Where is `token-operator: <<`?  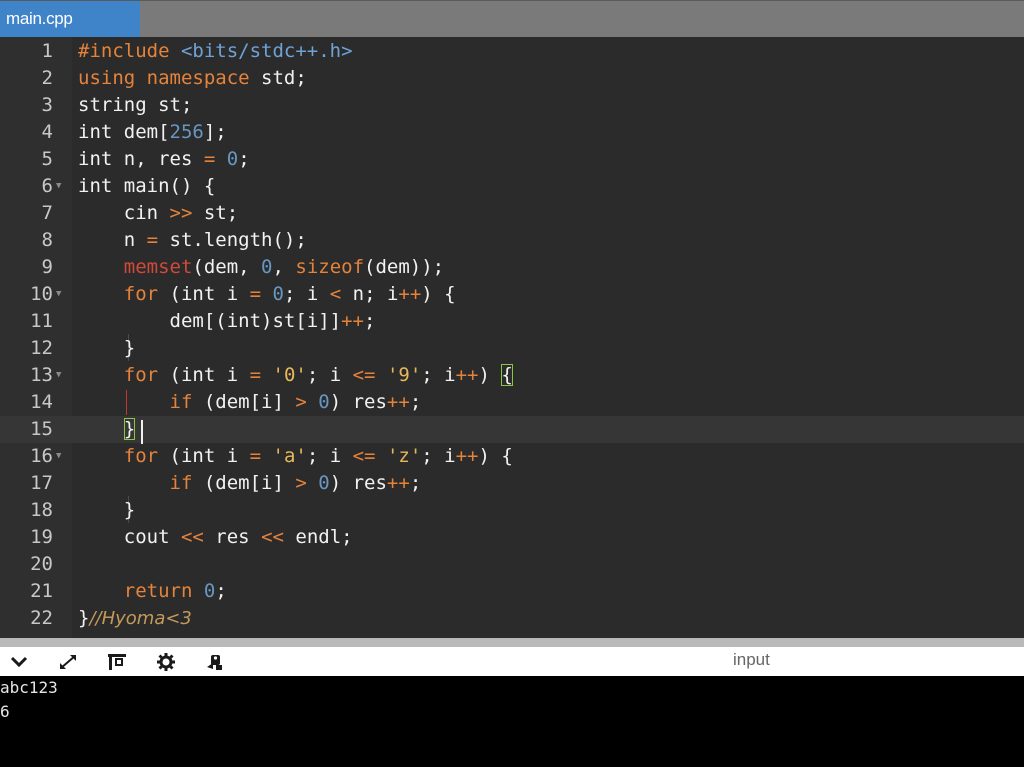 token-operator: << is located at coordinates (192, 537).